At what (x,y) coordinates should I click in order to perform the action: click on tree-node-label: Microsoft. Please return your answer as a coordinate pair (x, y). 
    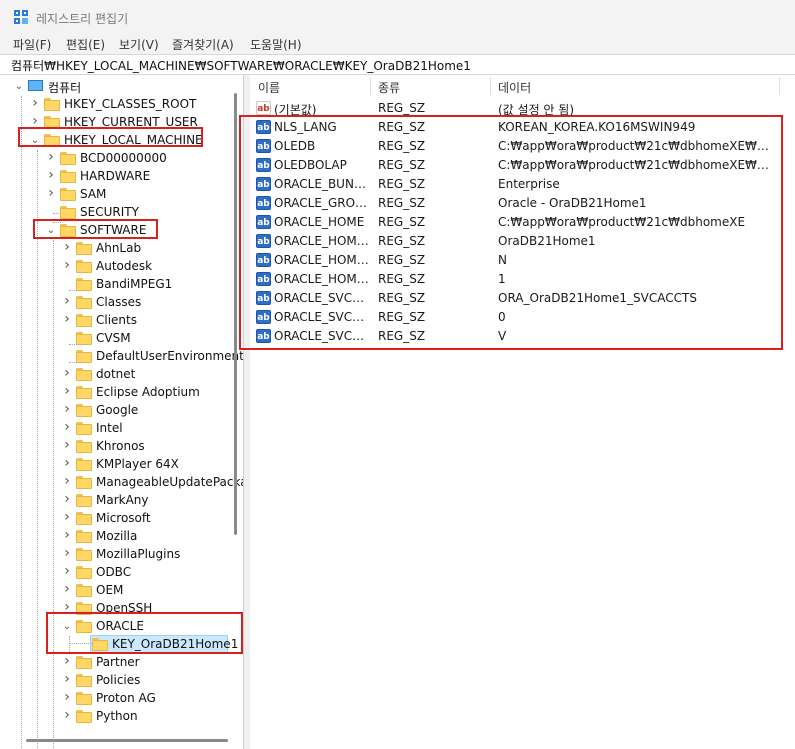
    Looking at the image, I should click on (123, 518).